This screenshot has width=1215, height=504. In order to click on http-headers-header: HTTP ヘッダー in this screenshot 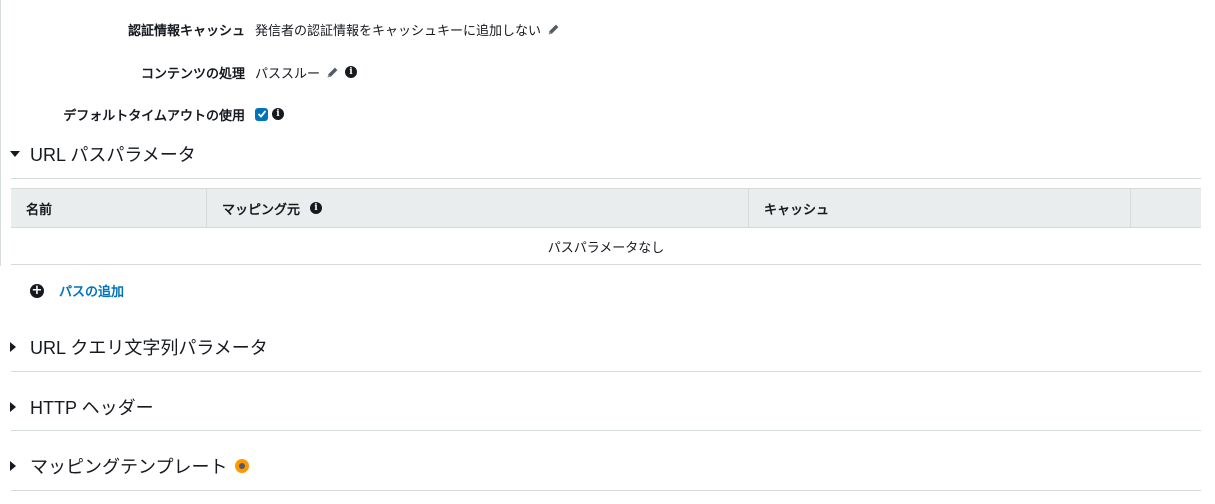, I will do `click(600, 407)`.